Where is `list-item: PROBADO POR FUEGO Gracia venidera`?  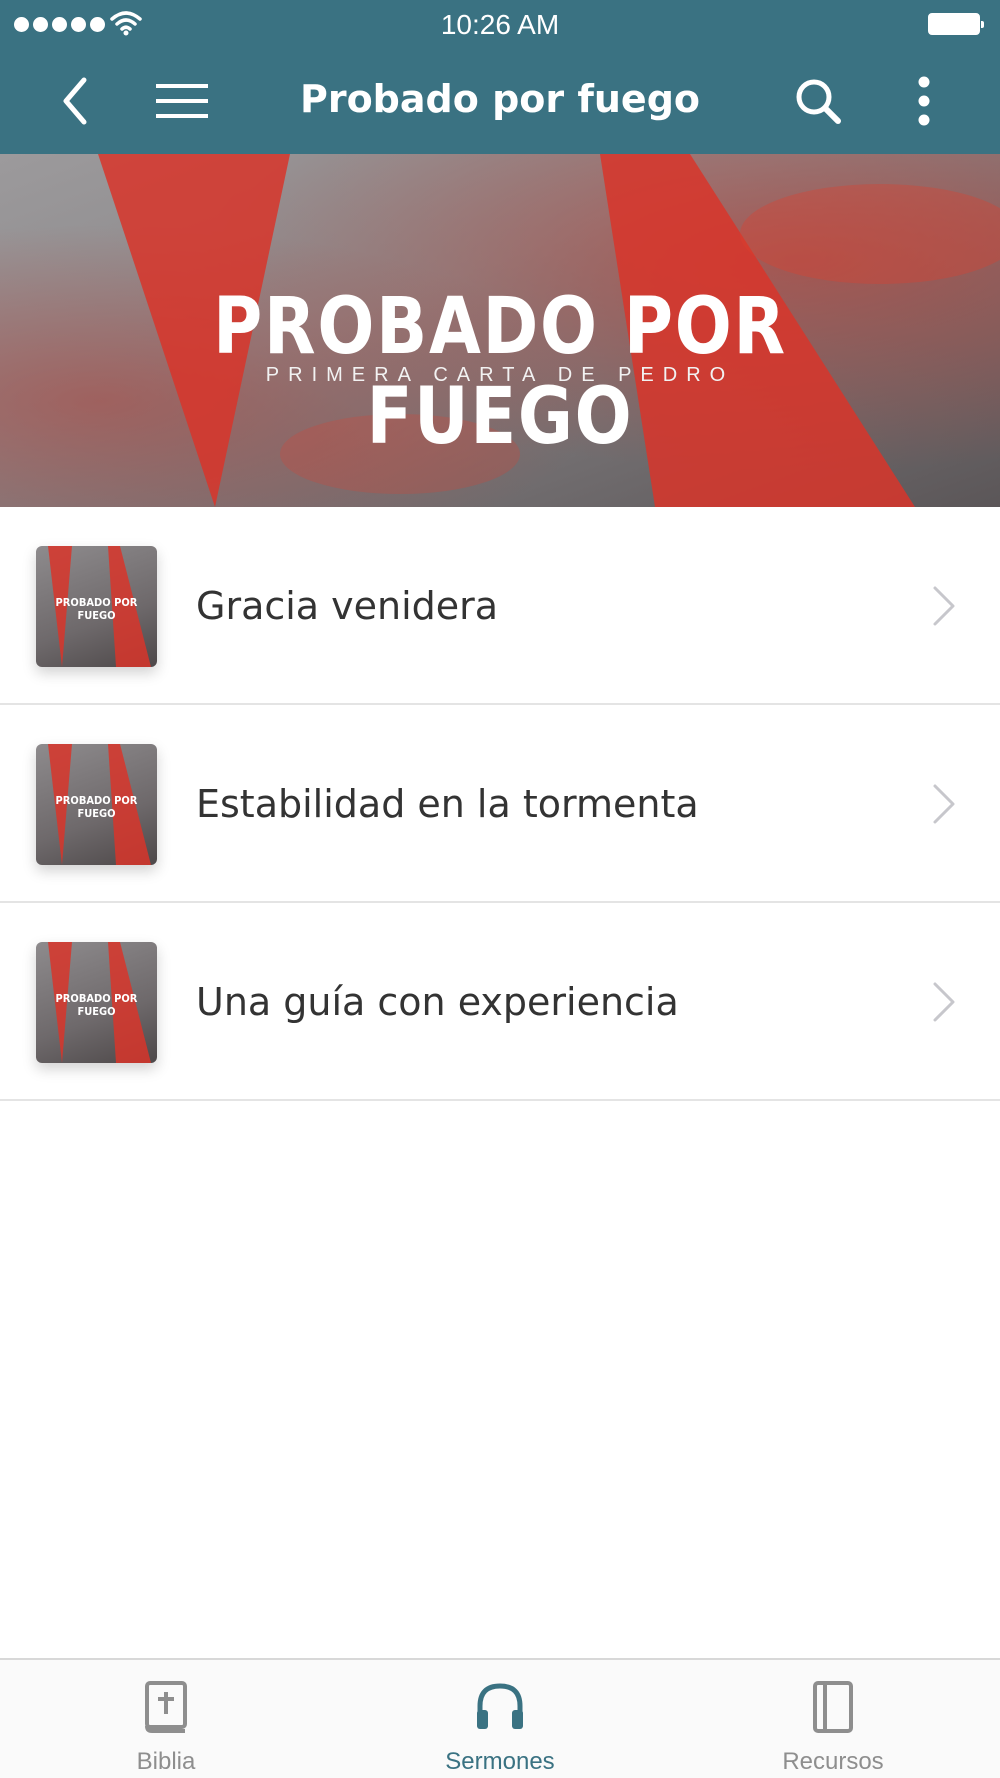 list-item: PROBADO POR FUEGO Gracia venidera is located at coordinates (500, 606).